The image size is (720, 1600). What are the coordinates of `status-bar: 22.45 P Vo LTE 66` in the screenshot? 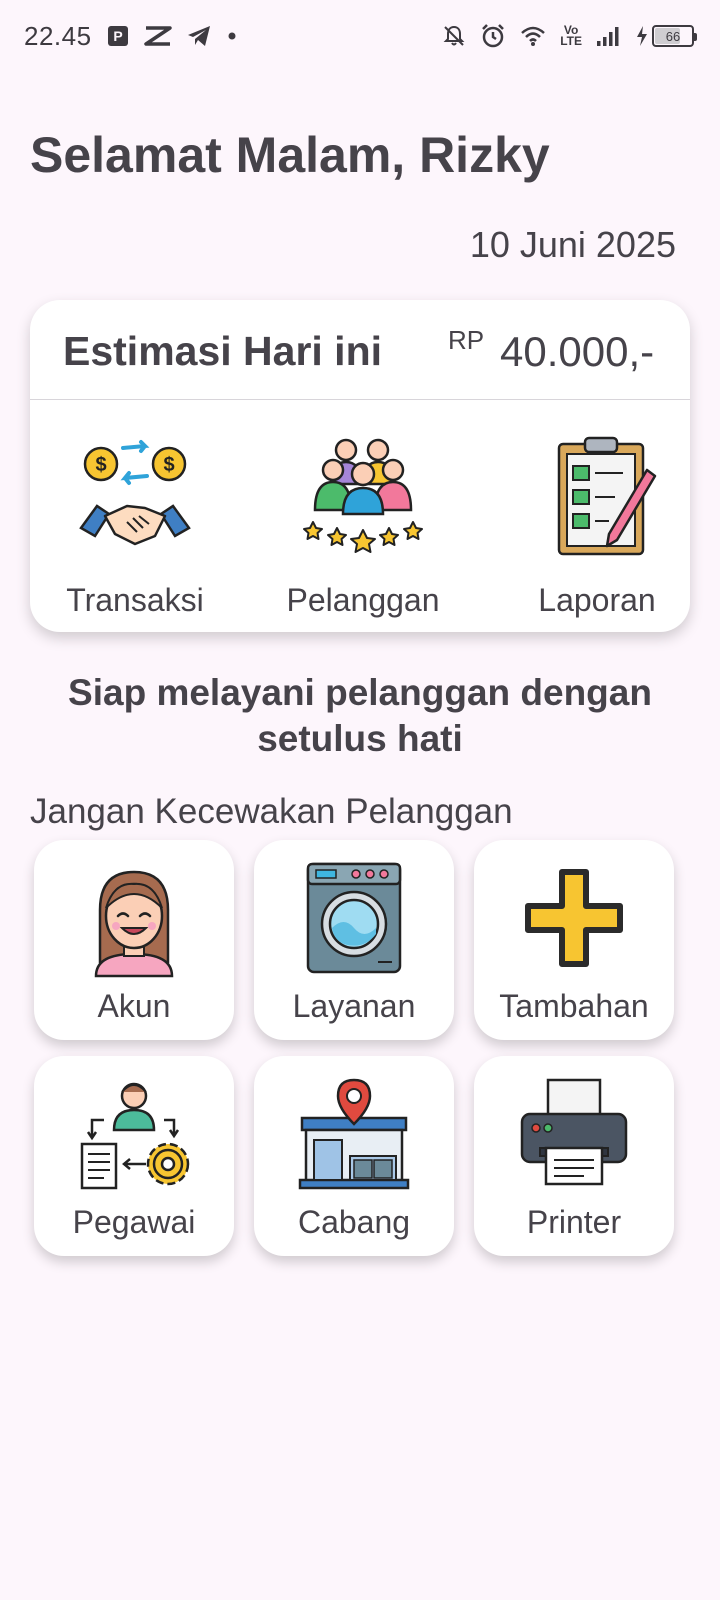 It's located at (360, 36).